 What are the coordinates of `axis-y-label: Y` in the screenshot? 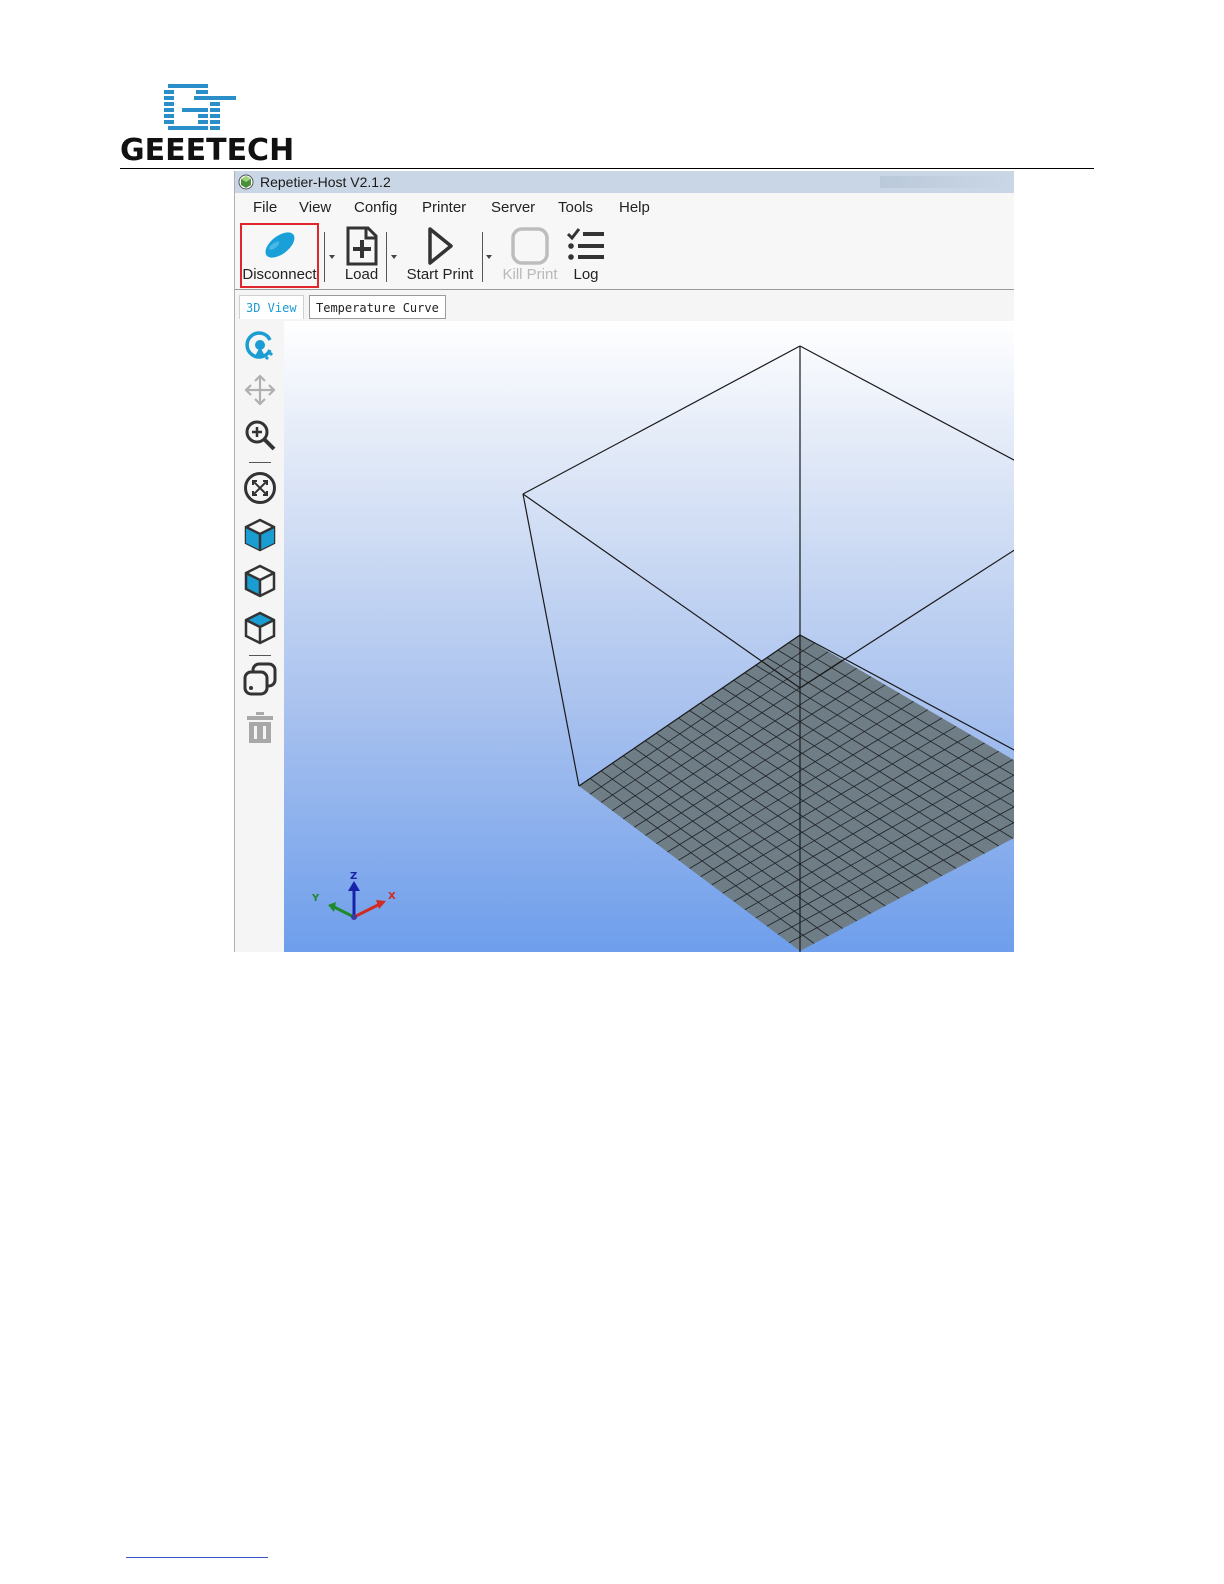 It's located at (315, 898).